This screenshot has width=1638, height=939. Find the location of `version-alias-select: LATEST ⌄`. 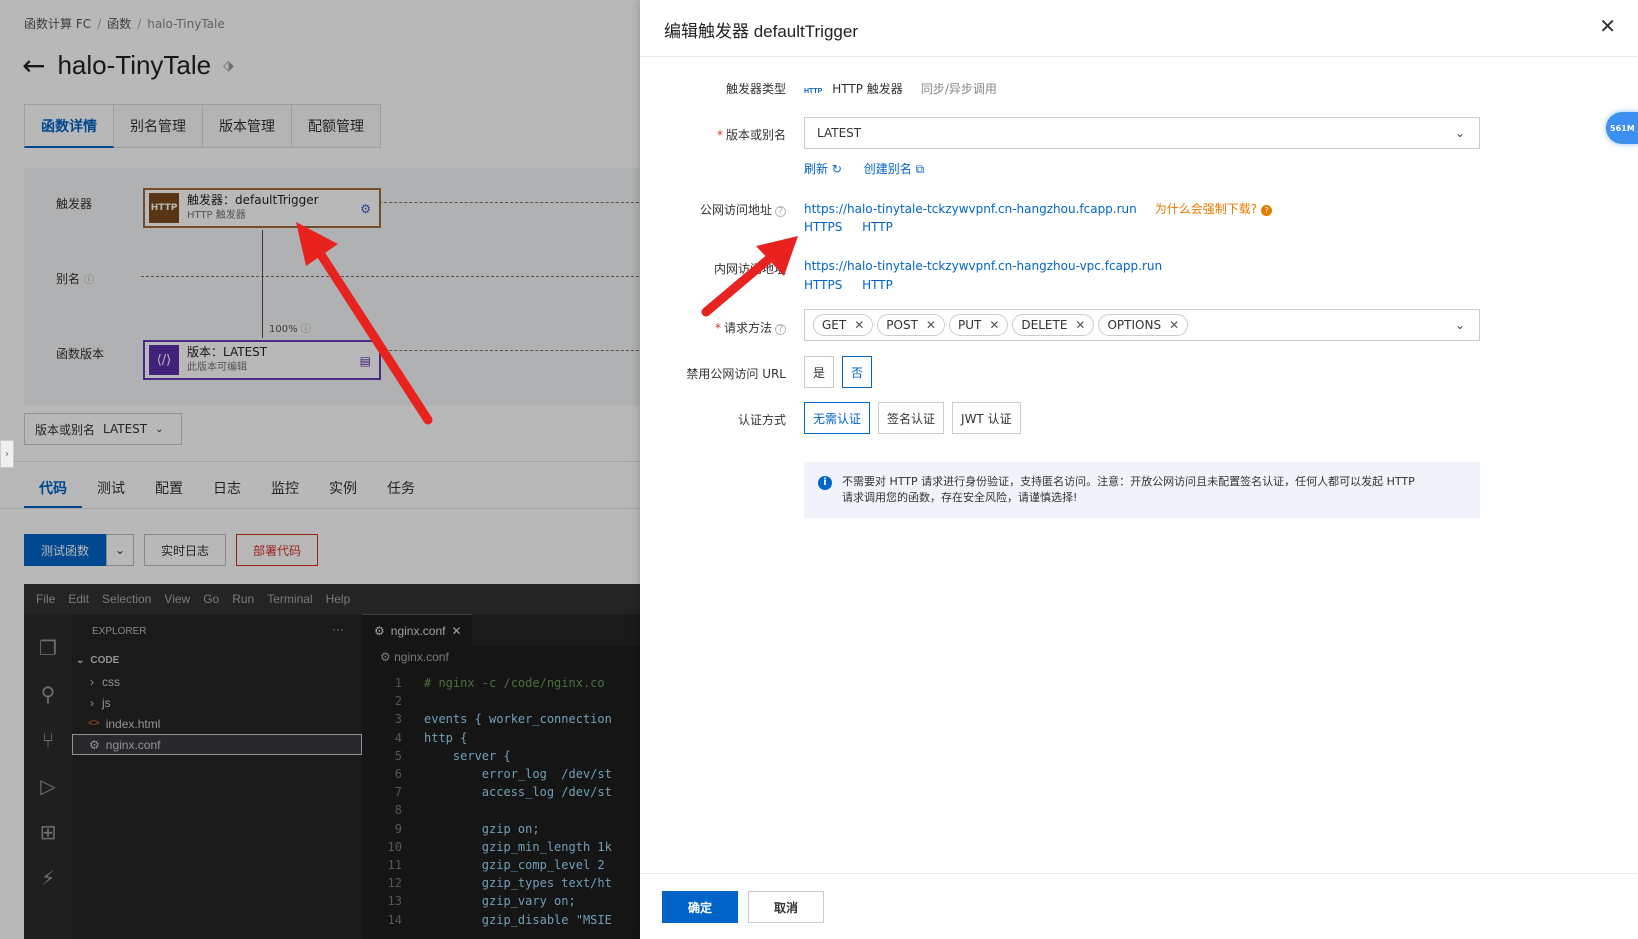

version-alias-select: LATEST ⌄ is located at coordinates (1142, 133).